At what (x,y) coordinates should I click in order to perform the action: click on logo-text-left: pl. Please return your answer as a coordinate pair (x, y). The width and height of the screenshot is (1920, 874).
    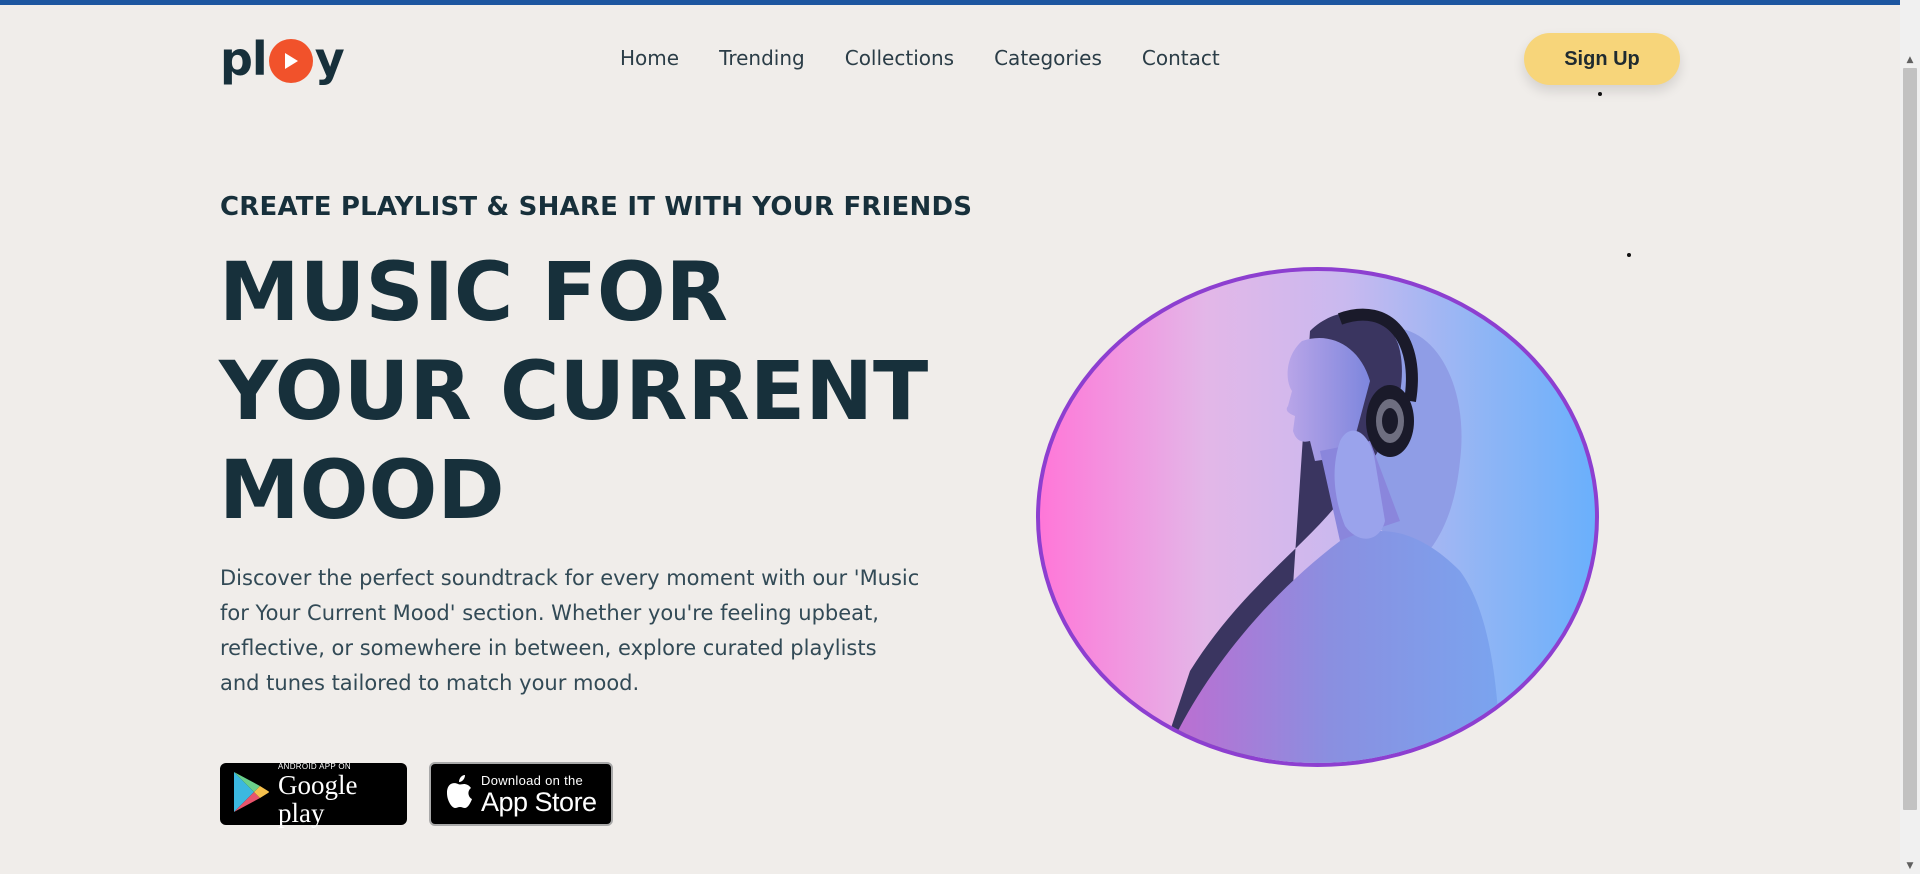
    Looking at the image, I should click on (244, 59).